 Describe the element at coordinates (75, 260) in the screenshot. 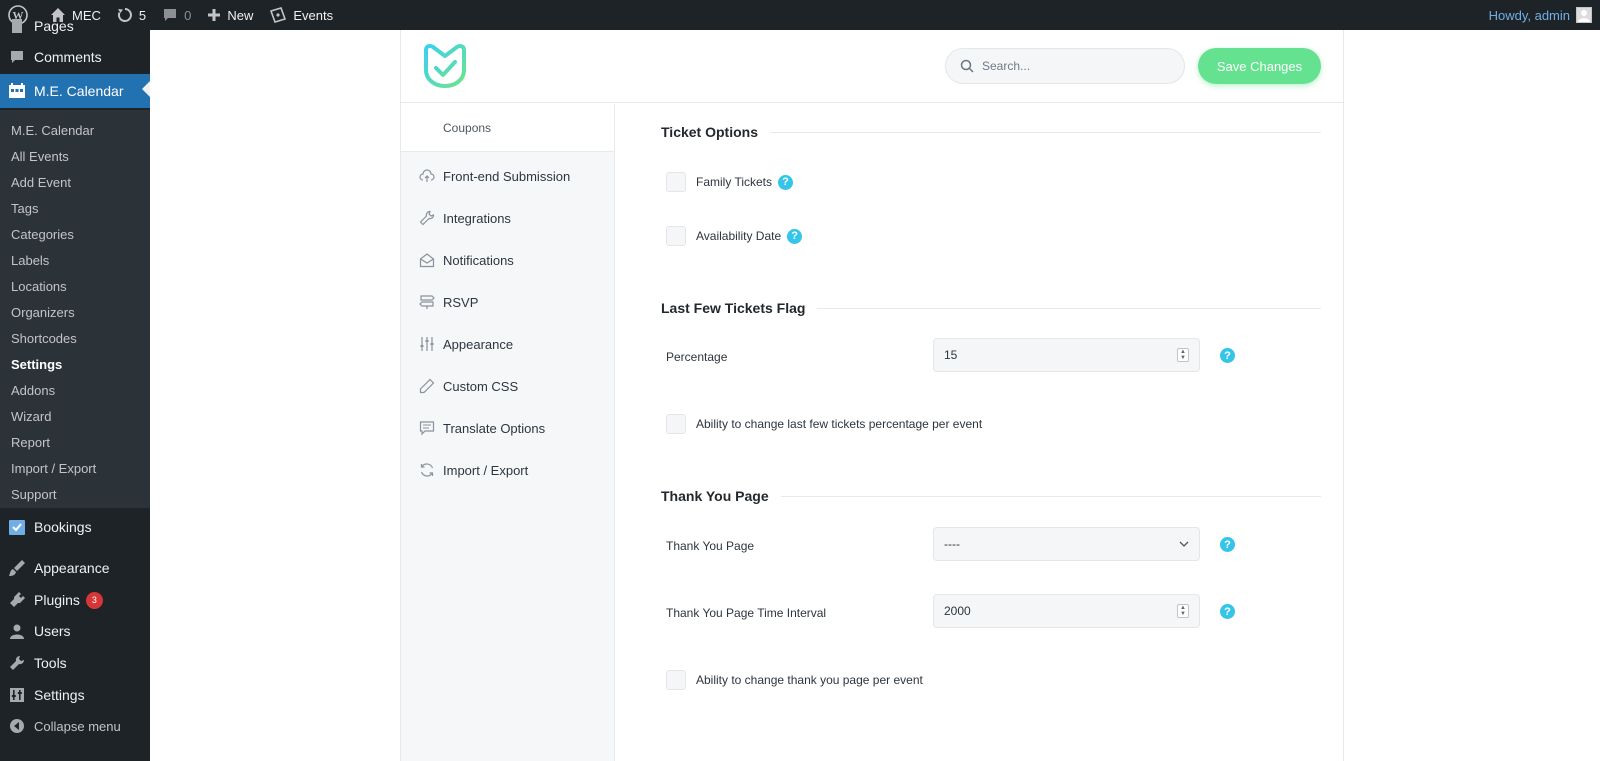

I see `submenu-labels: Labels` at that location.